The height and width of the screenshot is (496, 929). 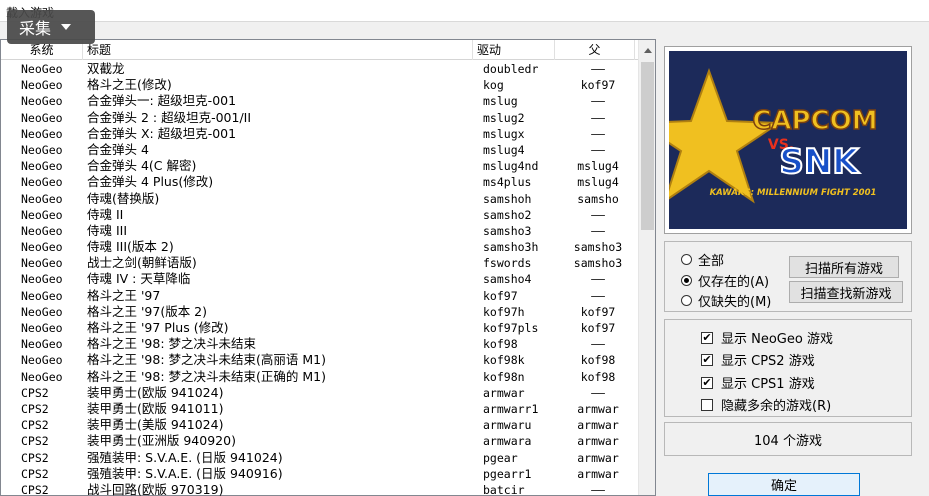 What do you see at coordinates (155, 408) in the screenshot?
I see `cell-title: 装甲勇士(欧版 941011)` at bounding box center [155, 408].